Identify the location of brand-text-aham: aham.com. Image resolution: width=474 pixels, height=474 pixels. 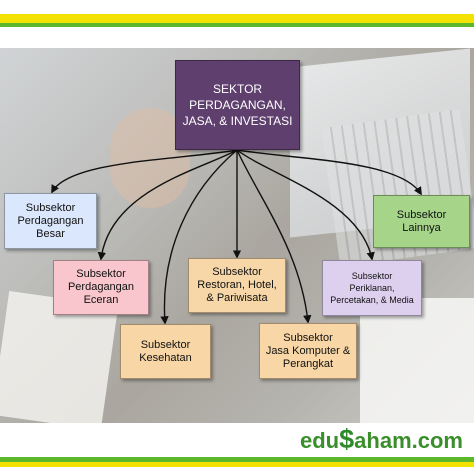
(408, 440).